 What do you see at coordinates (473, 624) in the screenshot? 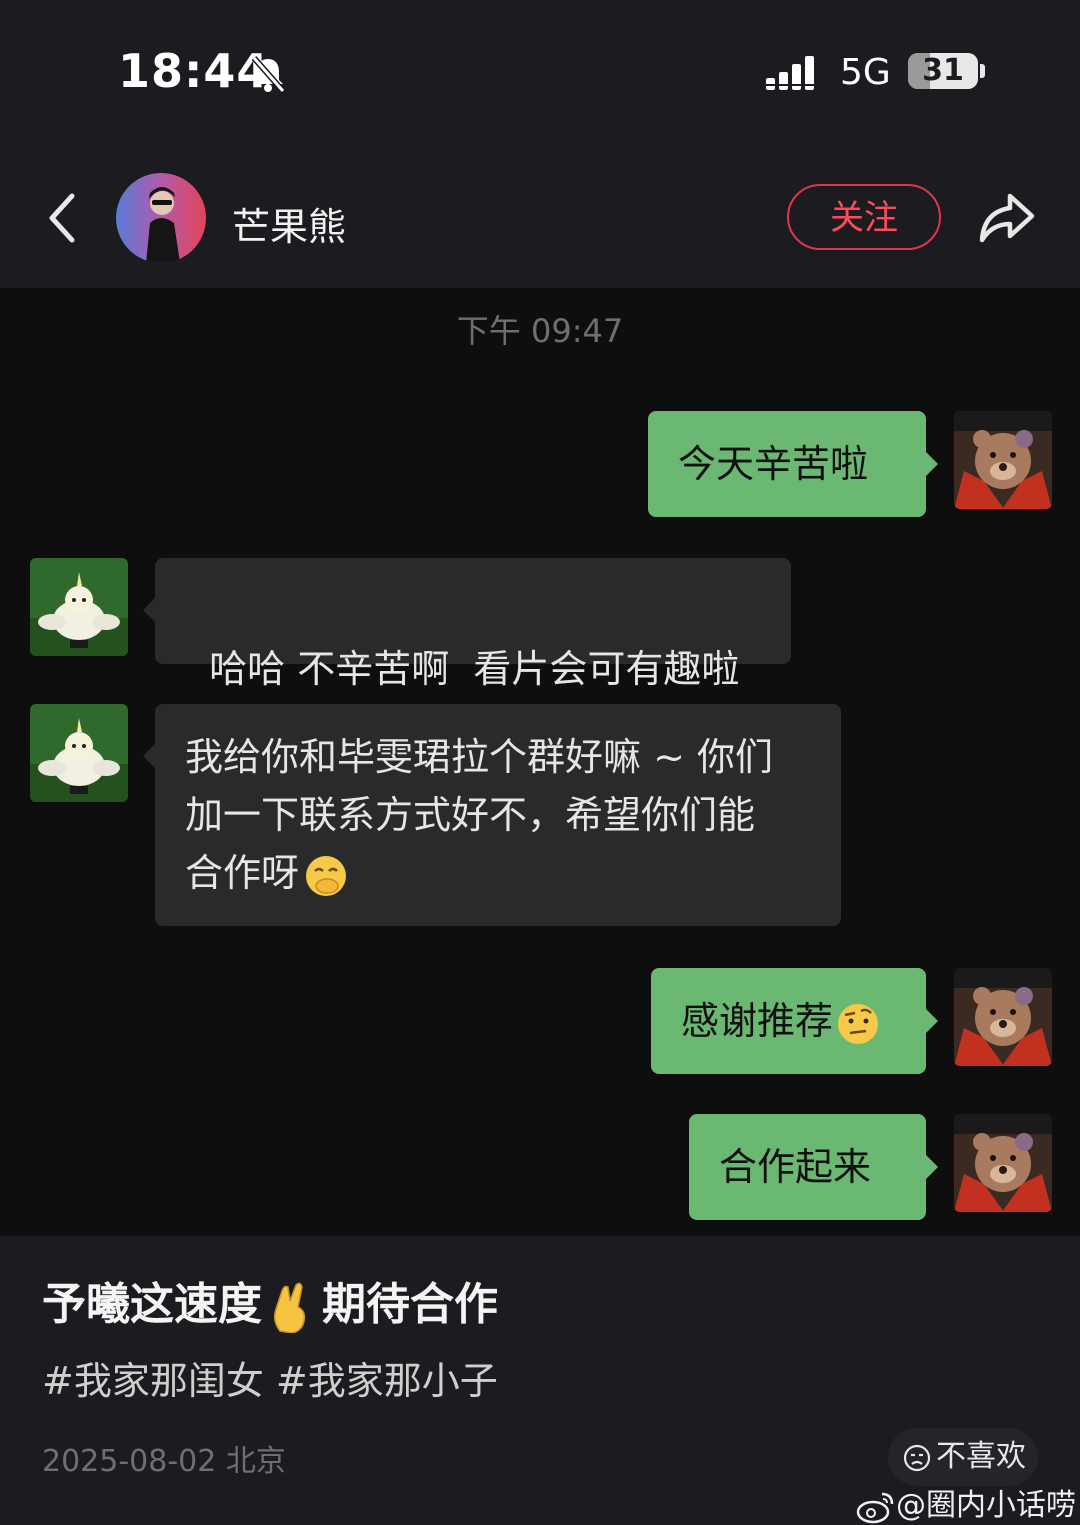
I see `message-bubble-received: 哈哈 不辛苦啊 看片会可有趣啦` at bounding box center [473, 624].